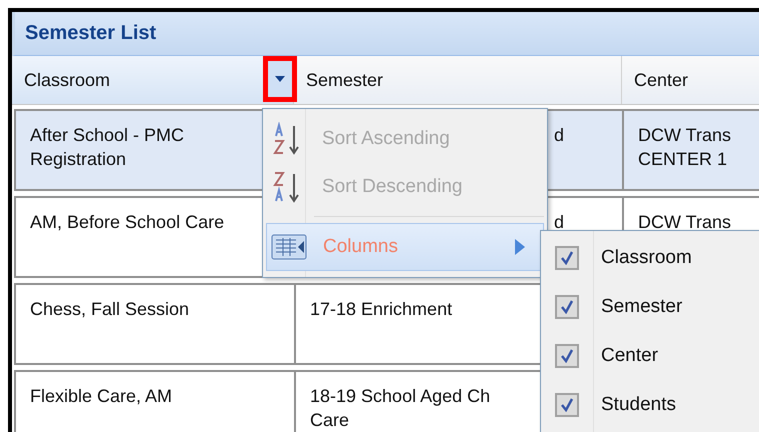 This screenshot has width=759, height=432. Describe the element at coordinates (685, 147) in the screenshot. I see `table-cell-text: DCW Trans CENTER 1` at that location.